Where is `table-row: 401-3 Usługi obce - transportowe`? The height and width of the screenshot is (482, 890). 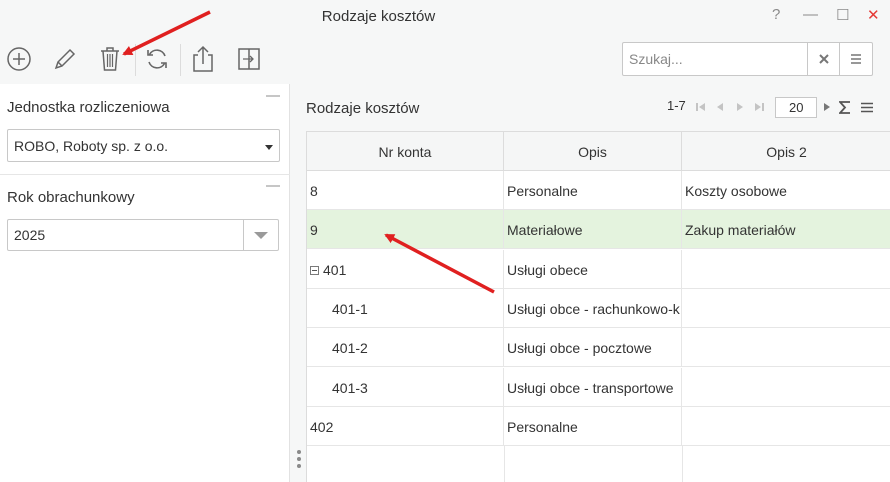
table-row: 401-3 Usługi obce - transportowe is located at coordinates (598, 387).